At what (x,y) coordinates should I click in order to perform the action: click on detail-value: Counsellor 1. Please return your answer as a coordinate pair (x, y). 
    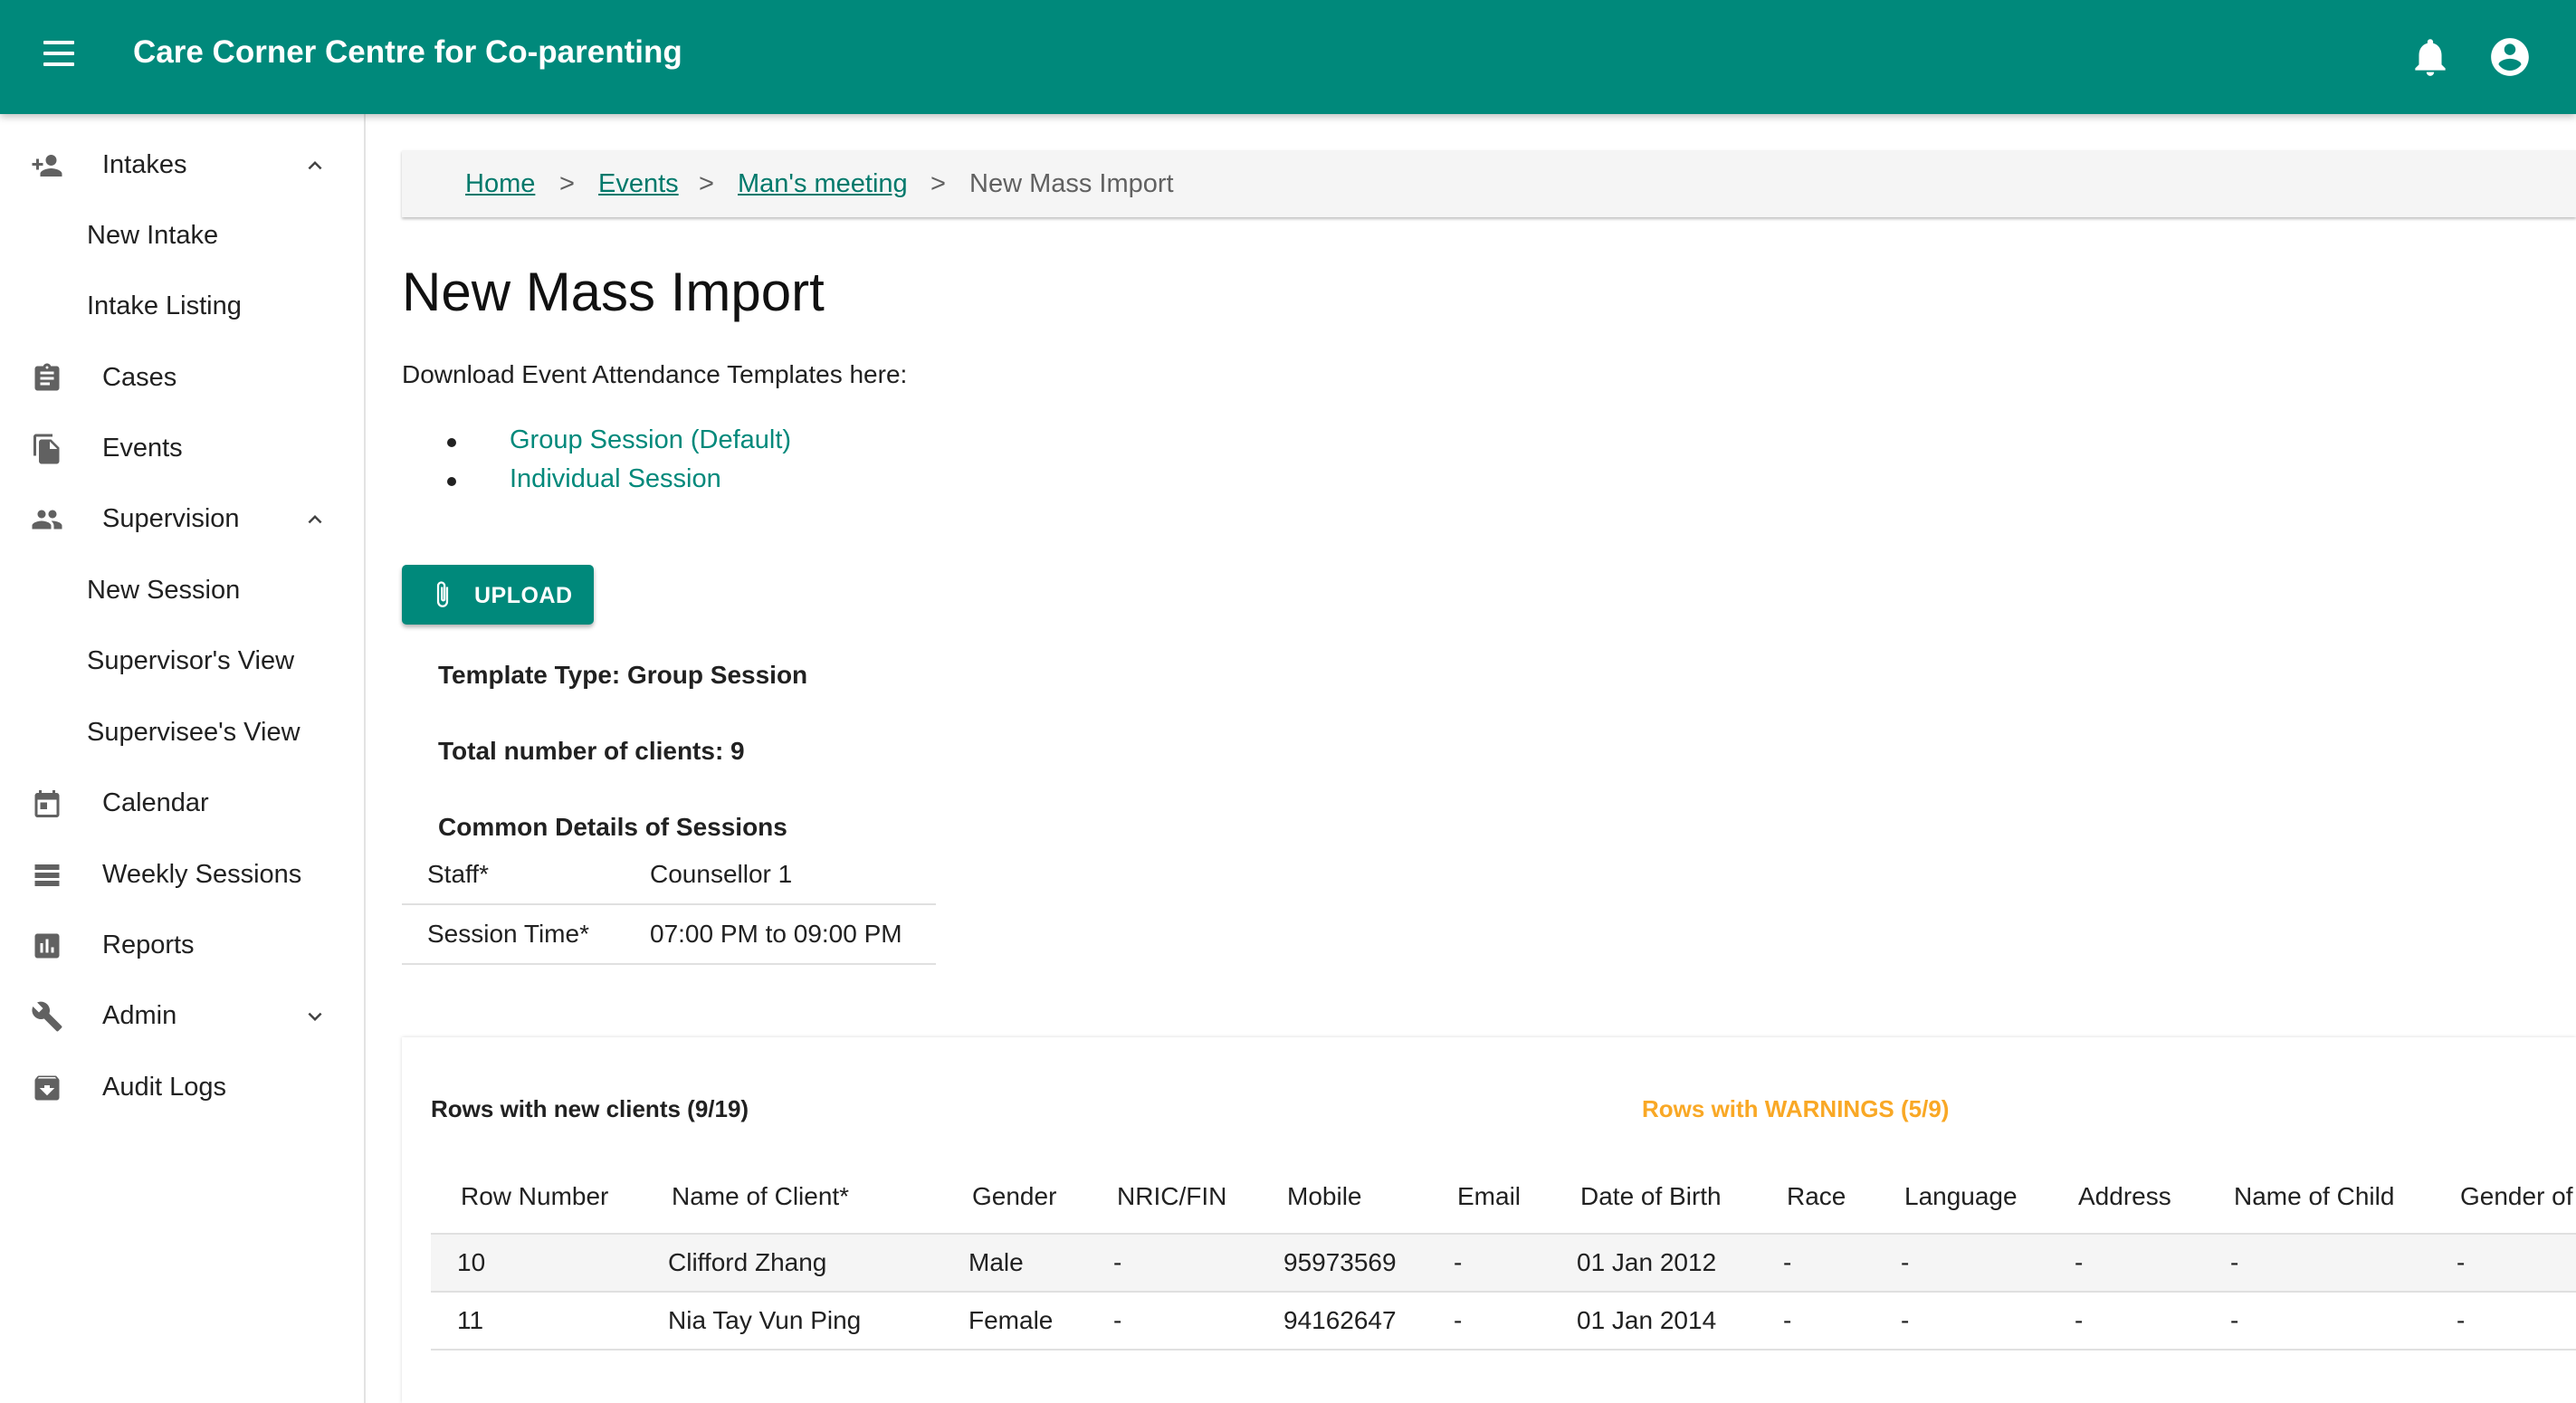
    Looking at the image, I should click on (781, 875).